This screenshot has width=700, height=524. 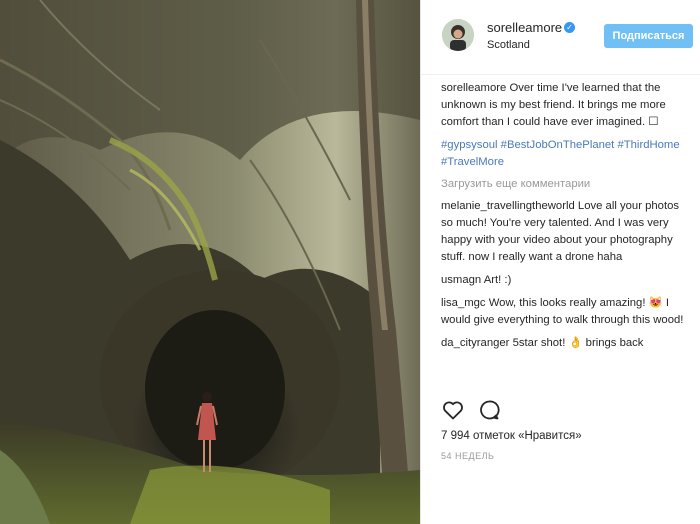 I want to click on comment-button, so click(x=489, y=410).